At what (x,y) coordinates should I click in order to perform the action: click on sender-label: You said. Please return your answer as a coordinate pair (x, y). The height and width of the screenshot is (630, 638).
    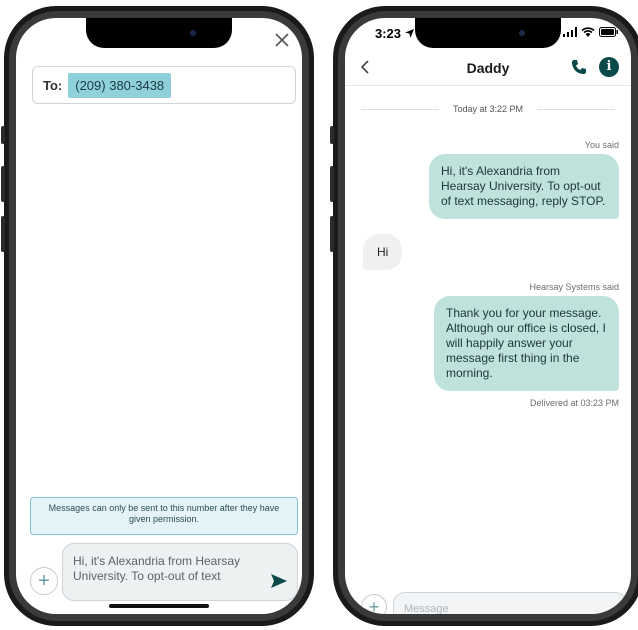
    Looking at the image, I should click on (601, 145).